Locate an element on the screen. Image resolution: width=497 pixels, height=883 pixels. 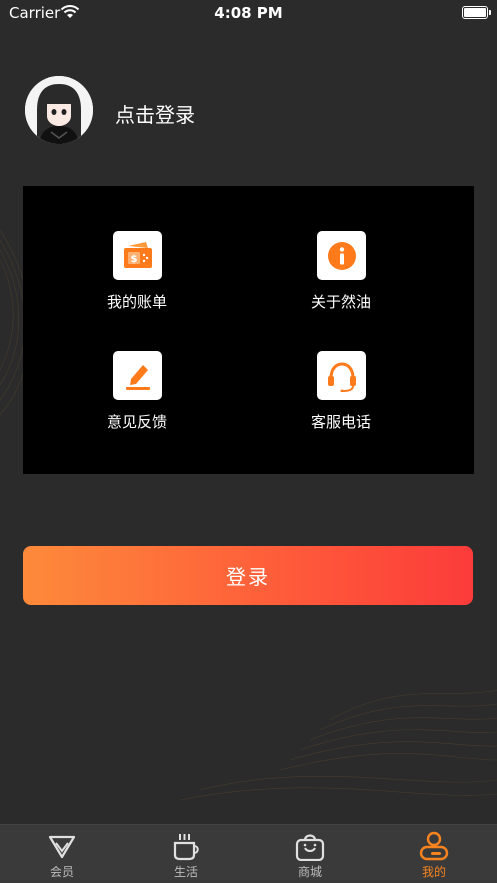
menu-item-feedback: 意见反馈 is located at coordinates (137, 396).